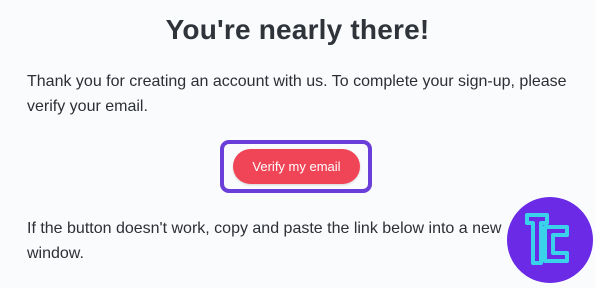 Image resolution: width=595 pixels, height=288 pixels. Describe the element at coordinates (547, 239) in the screenshot. I see `tc-logo-icon` at that location.